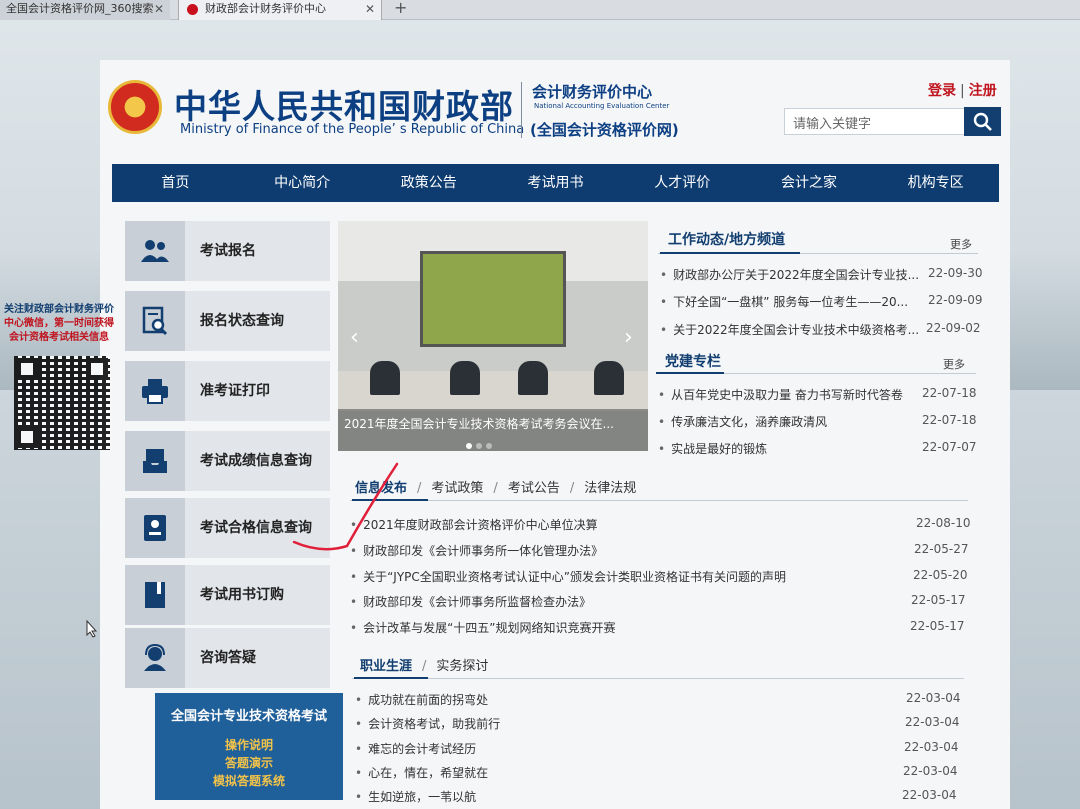  Describe the element at coordinates (386, 666) in the screenshot. I see `tab-career: 职业生涯` at that location.